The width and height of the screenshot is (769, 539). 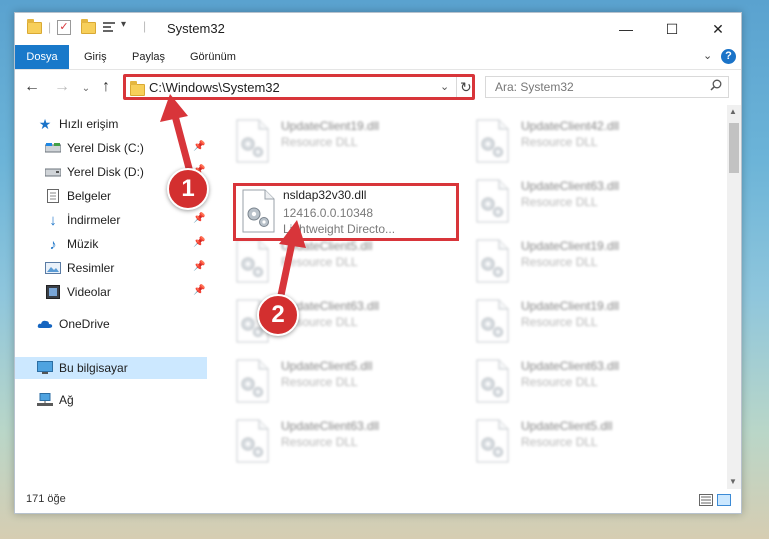 What do you see at coordinates (278, 315) in the screenshot?
I see `step-badge-2: 2` at bounding box center [278, 315].